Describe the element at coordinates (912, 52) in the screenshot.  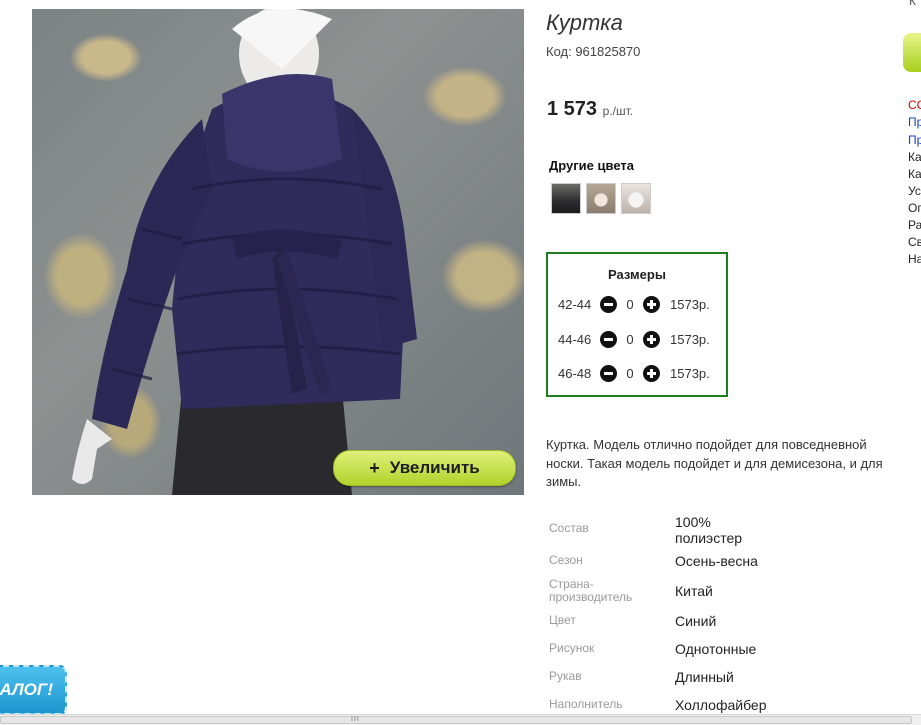
I see `sidebar-green-tab` at that location.